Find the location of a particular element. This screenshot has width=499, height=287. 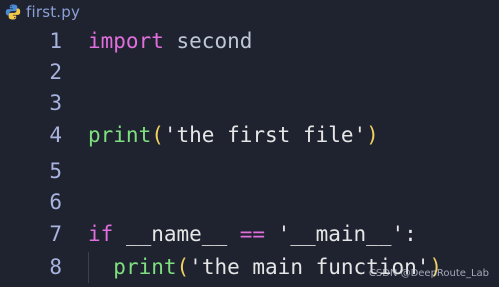

code-line: if __name__ == '__main__': is located at coordinates (252, 234).